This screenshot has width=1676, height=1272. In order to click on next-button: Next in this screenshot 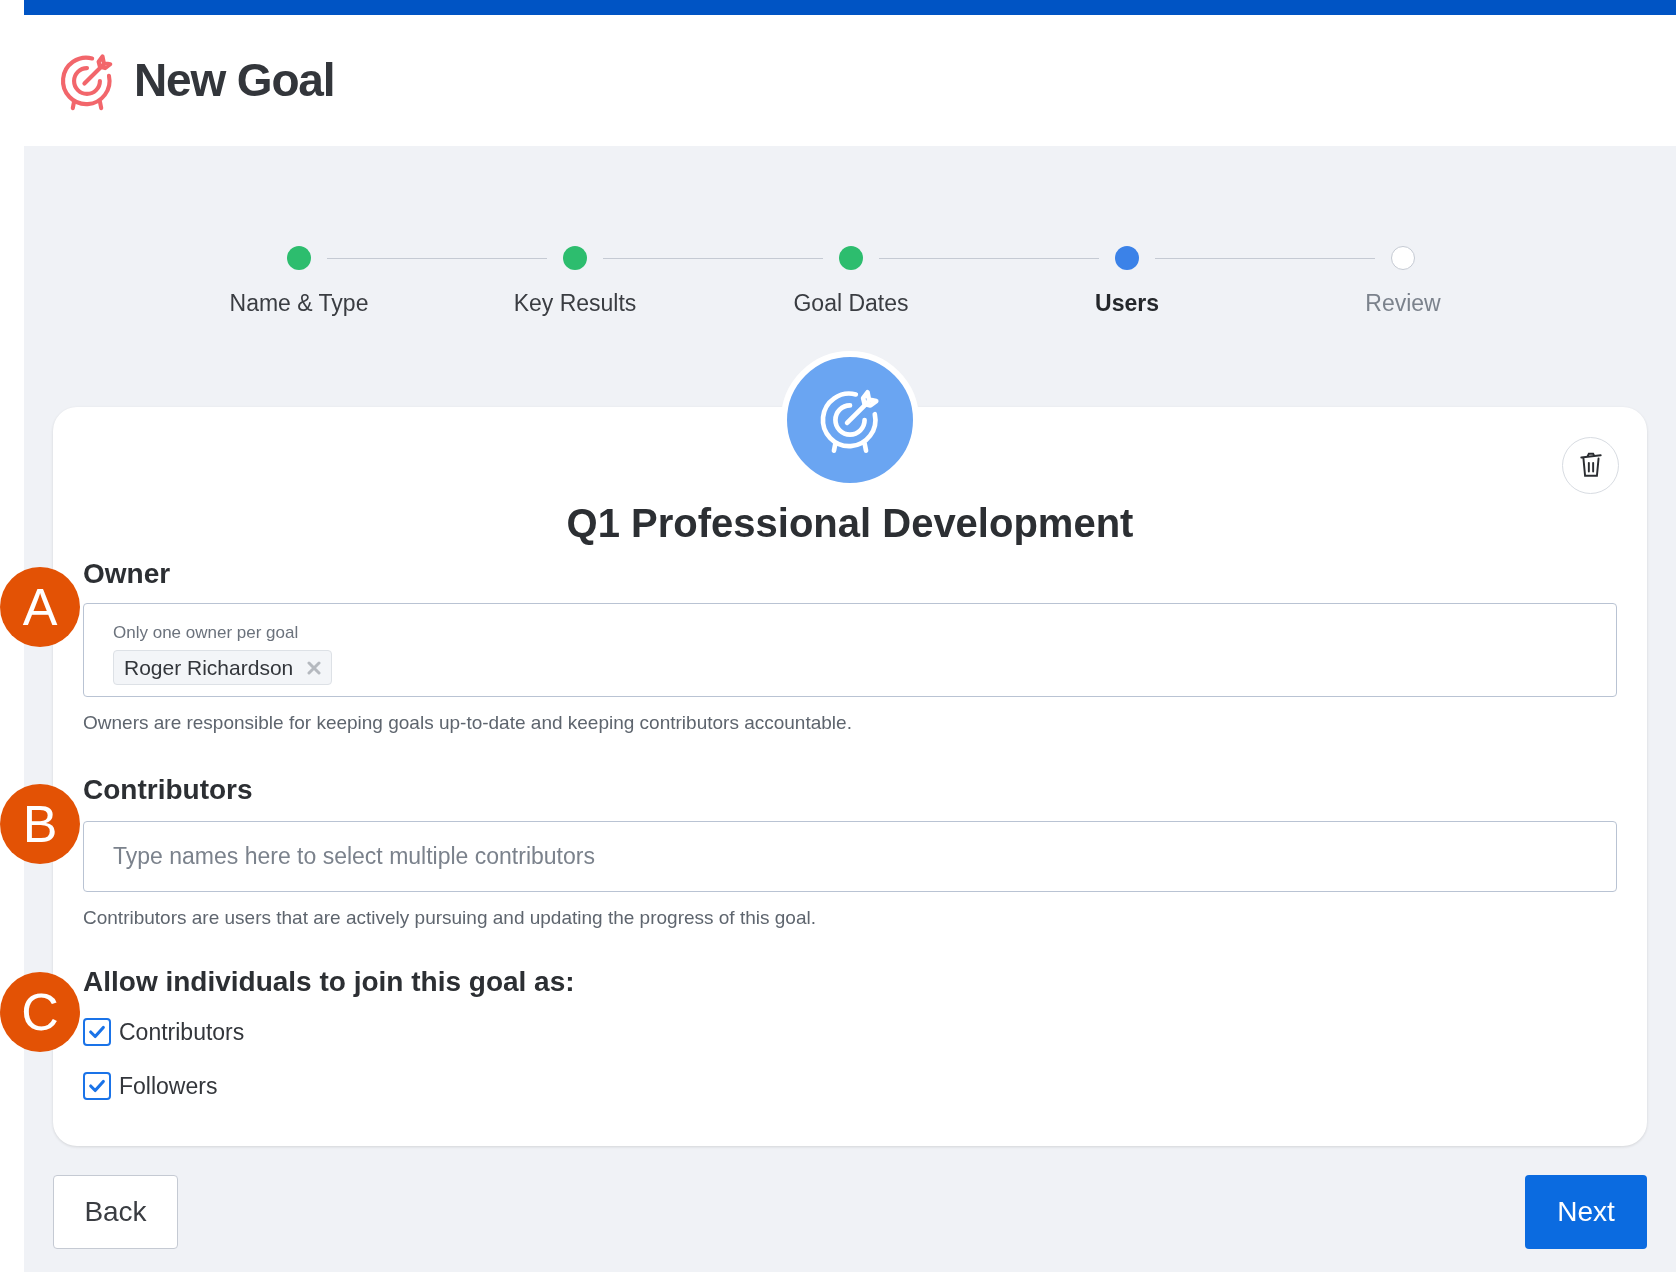, I will do `click(1586, 1211)`.